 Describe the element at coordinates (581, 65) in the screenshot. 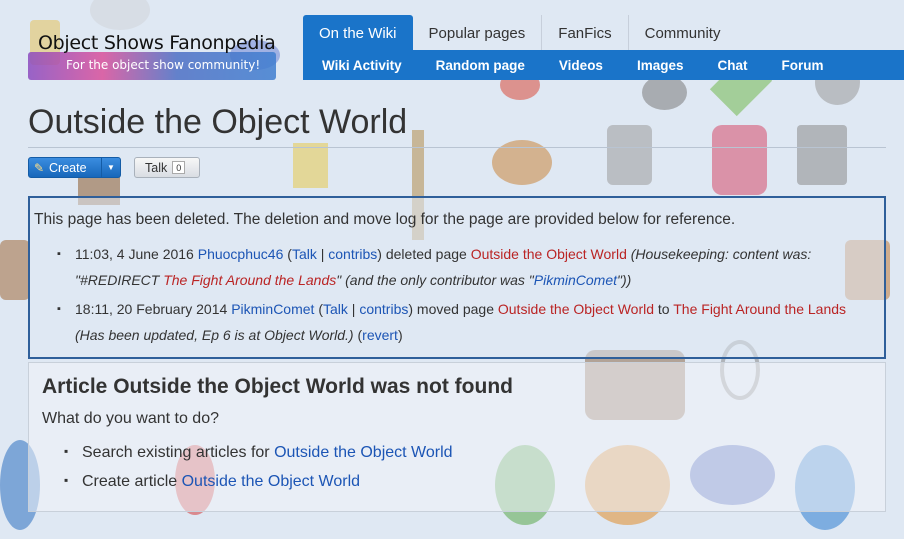

I see `subnav-videos: Videos` at that location.